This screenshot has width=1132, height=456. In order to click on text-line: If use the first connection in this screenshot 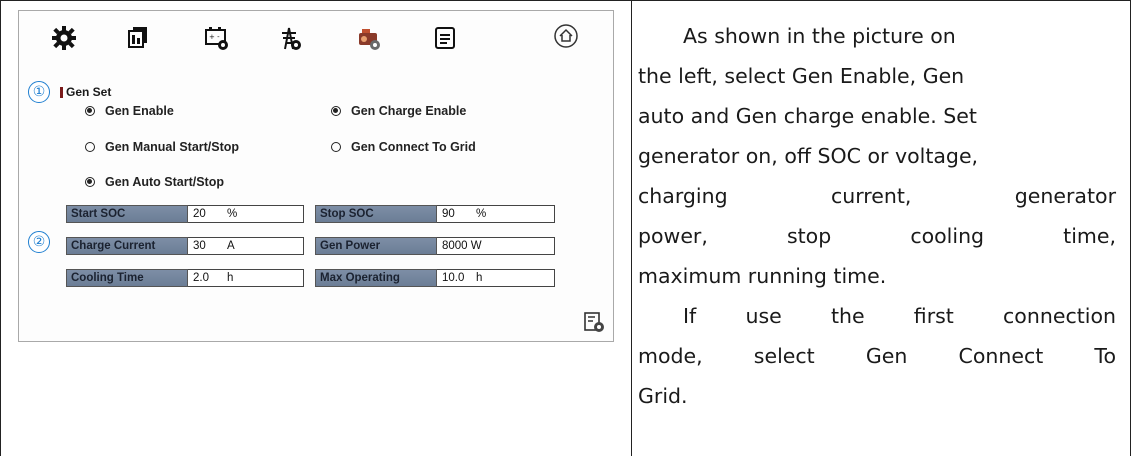, I will do `click(899, 316)`.